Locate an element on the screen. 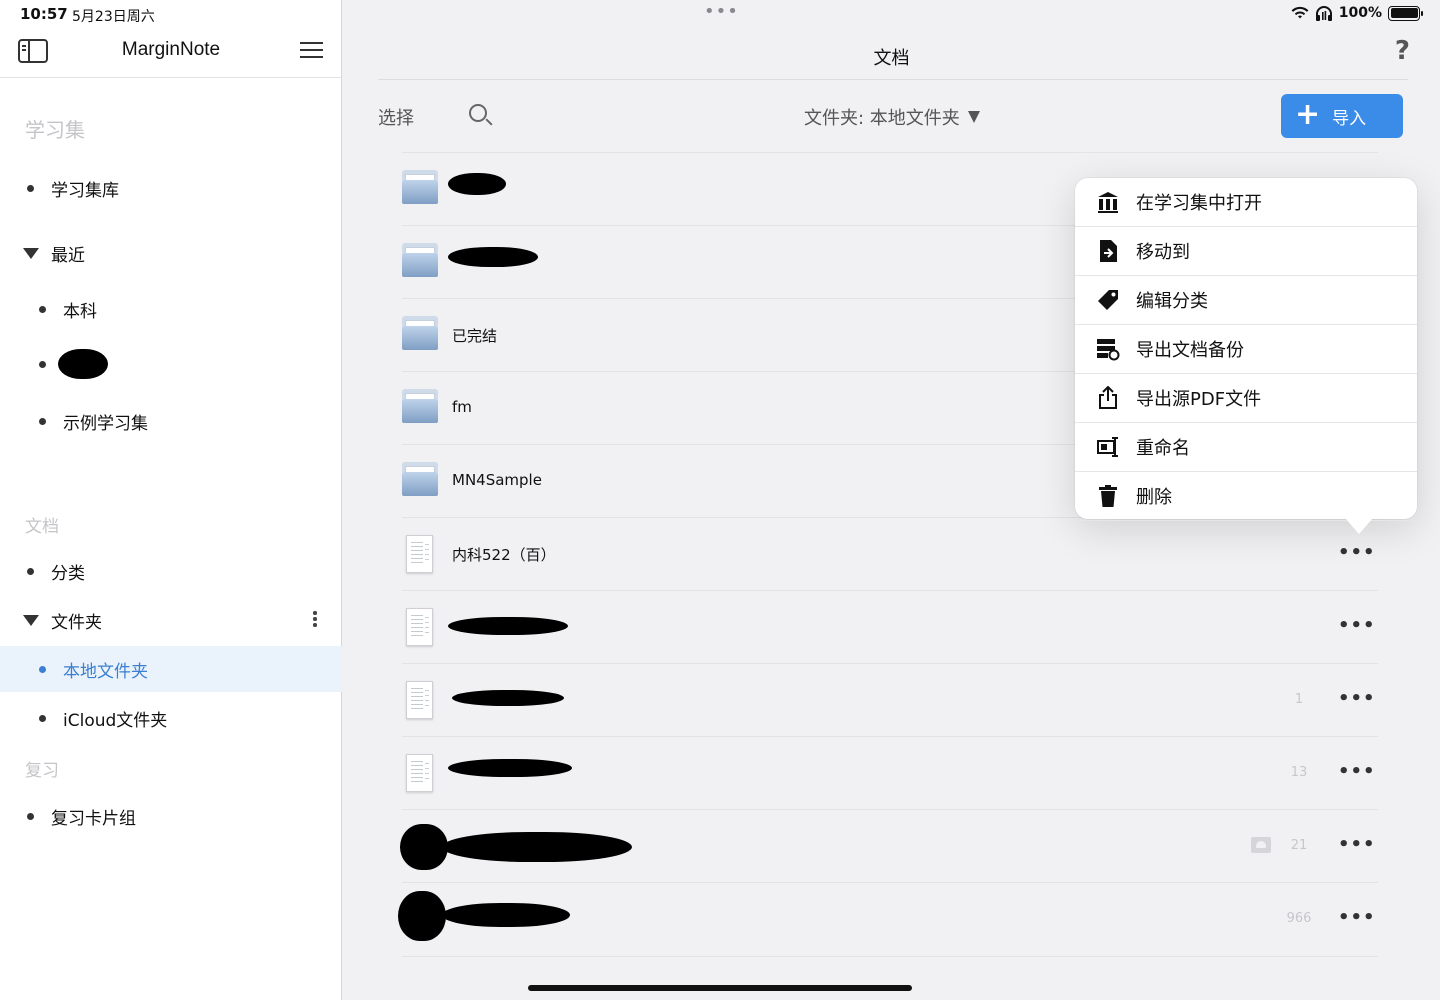 This screenshot has width=1440, height=1000. battery-percent: 100% is located at coordinates (1360, 13).